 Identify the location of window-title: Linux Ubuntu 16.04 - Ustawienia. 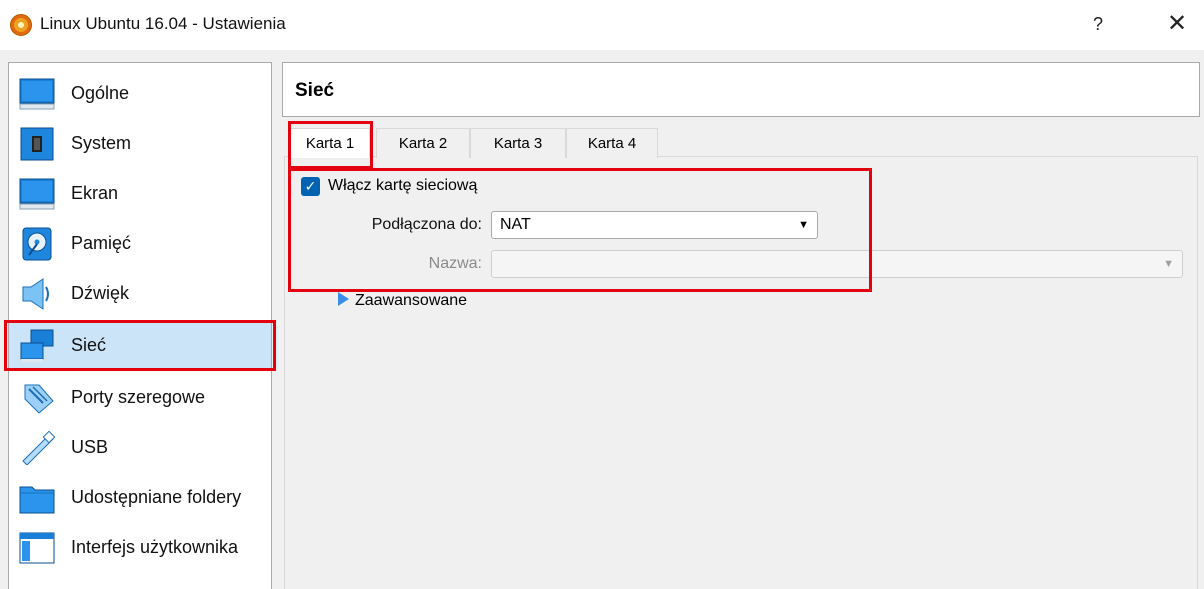
(163, 23).